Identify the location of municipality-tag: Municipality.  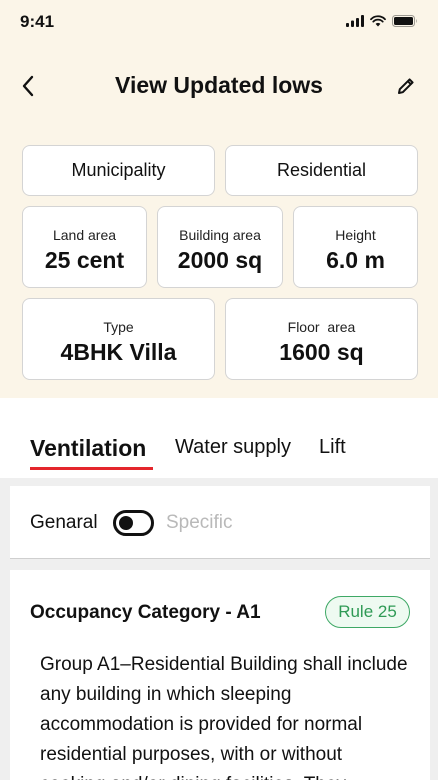
(118, 170).